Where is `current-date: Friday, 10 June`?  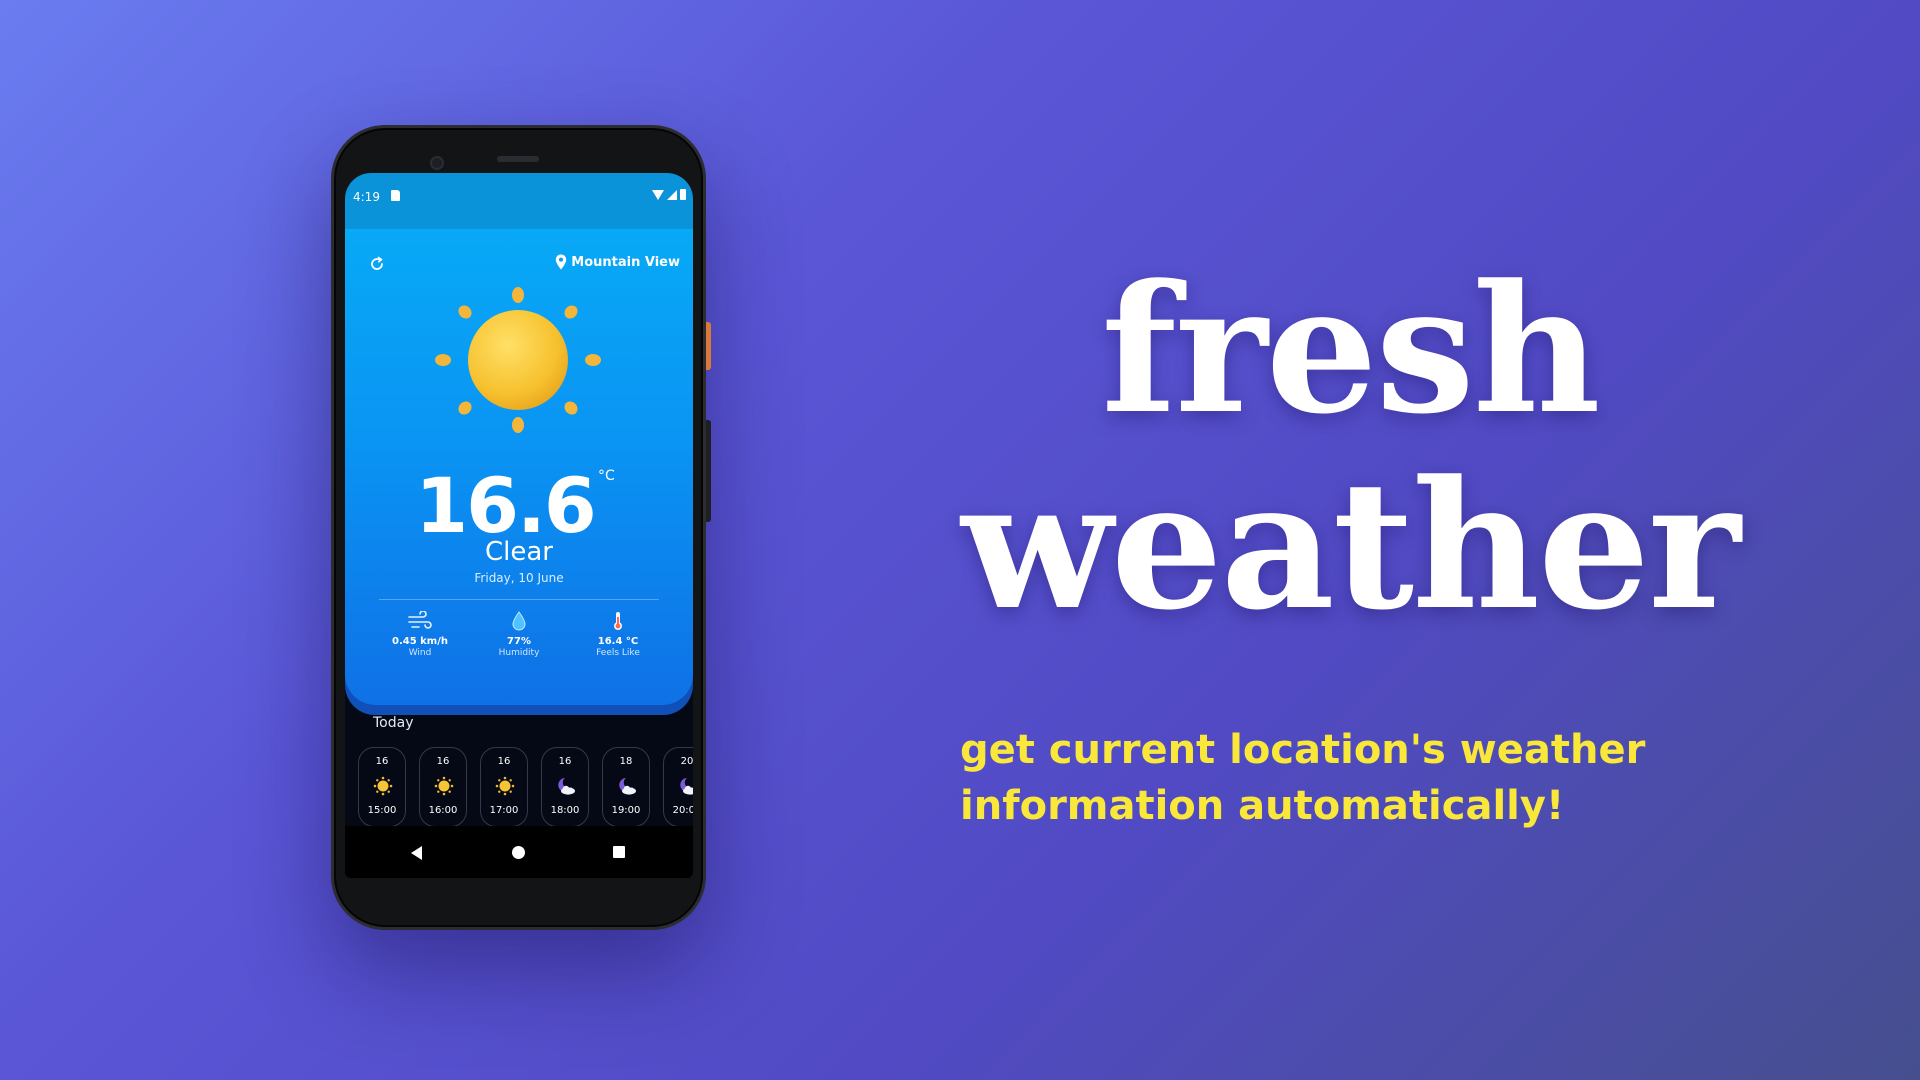
current-date: Friday, 10 June is located at coordinates (519, 578).